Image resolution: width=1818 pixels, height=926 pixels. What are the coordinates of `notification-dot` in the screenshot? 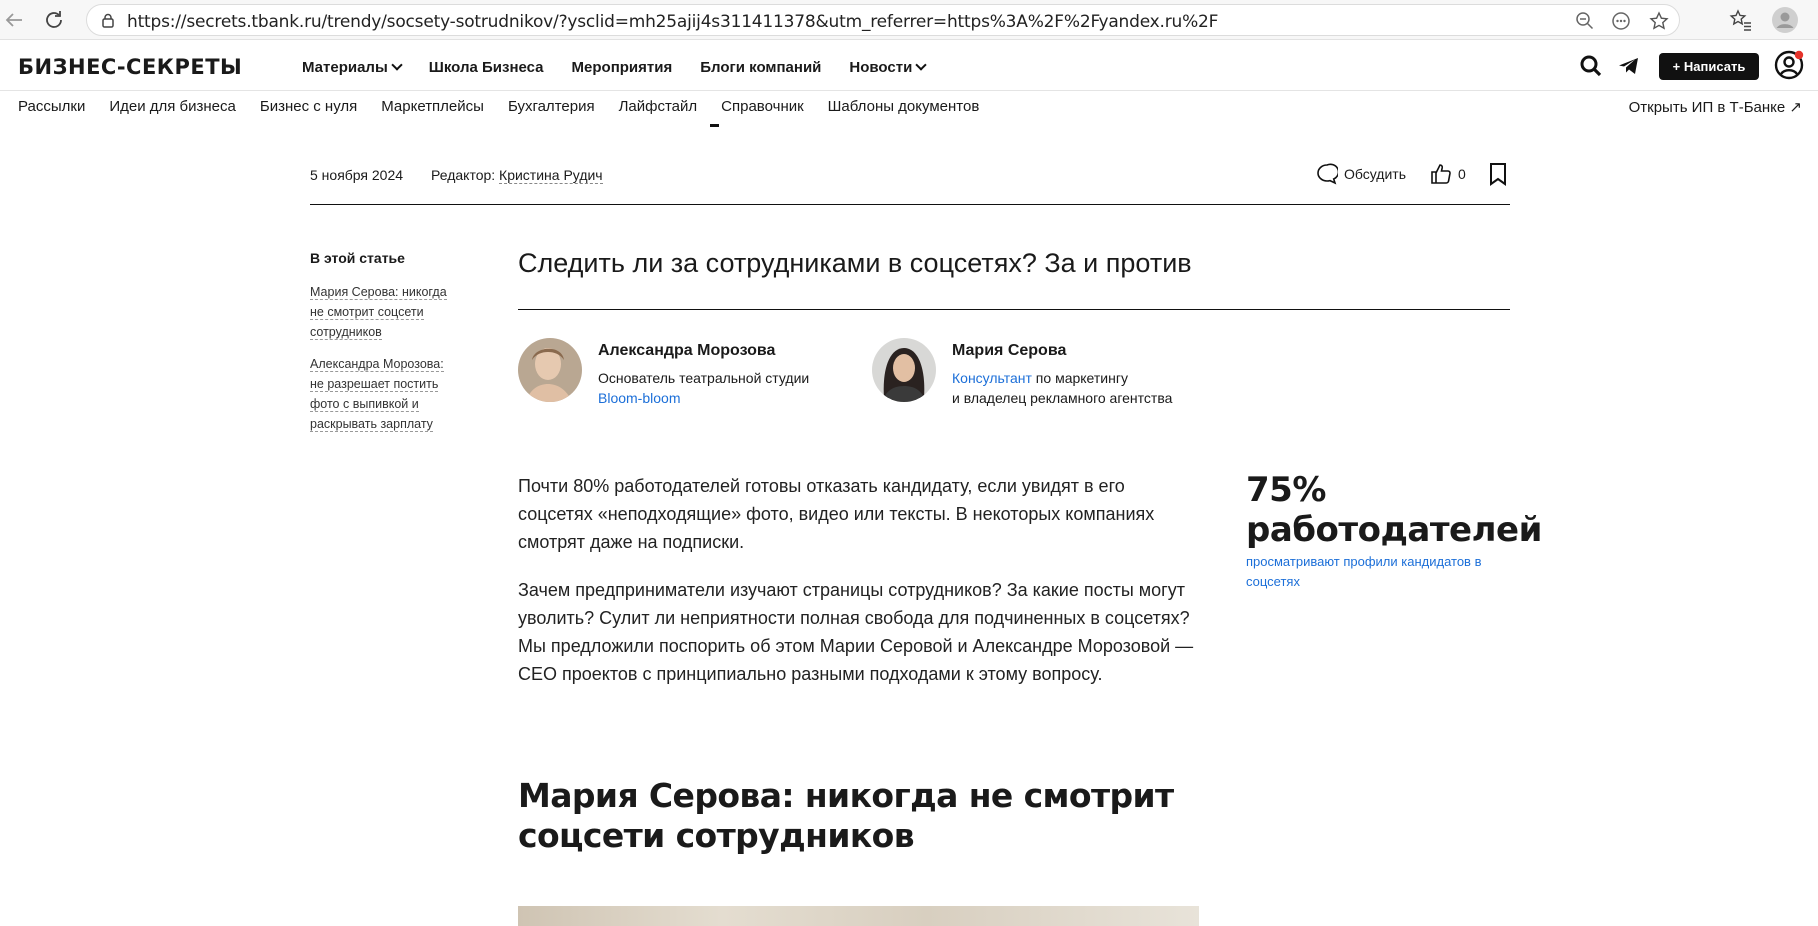 It's located at (1799, 55).